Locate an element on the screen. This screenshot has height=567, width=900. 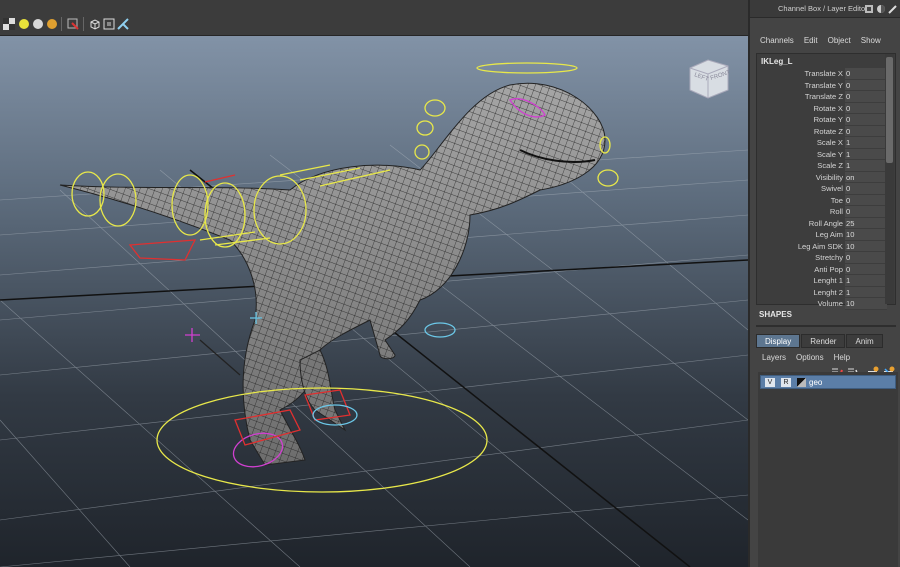
channel-label: Translate Z is located at coordinates (801, 97).